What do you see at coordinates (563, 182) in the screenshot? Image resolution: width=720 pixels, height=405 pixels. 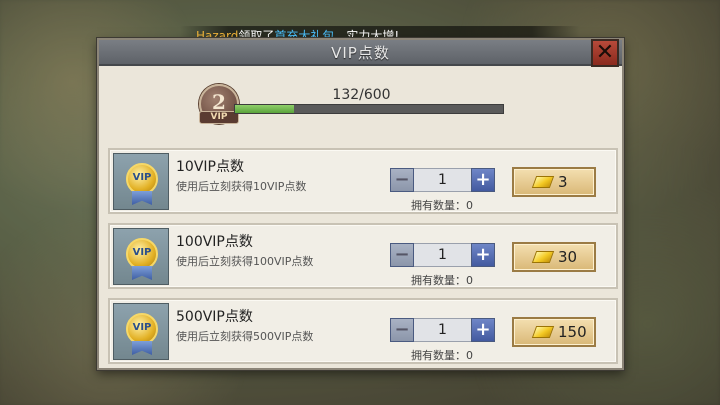 I see `price-label: 3` at bounding box center [563, 182].